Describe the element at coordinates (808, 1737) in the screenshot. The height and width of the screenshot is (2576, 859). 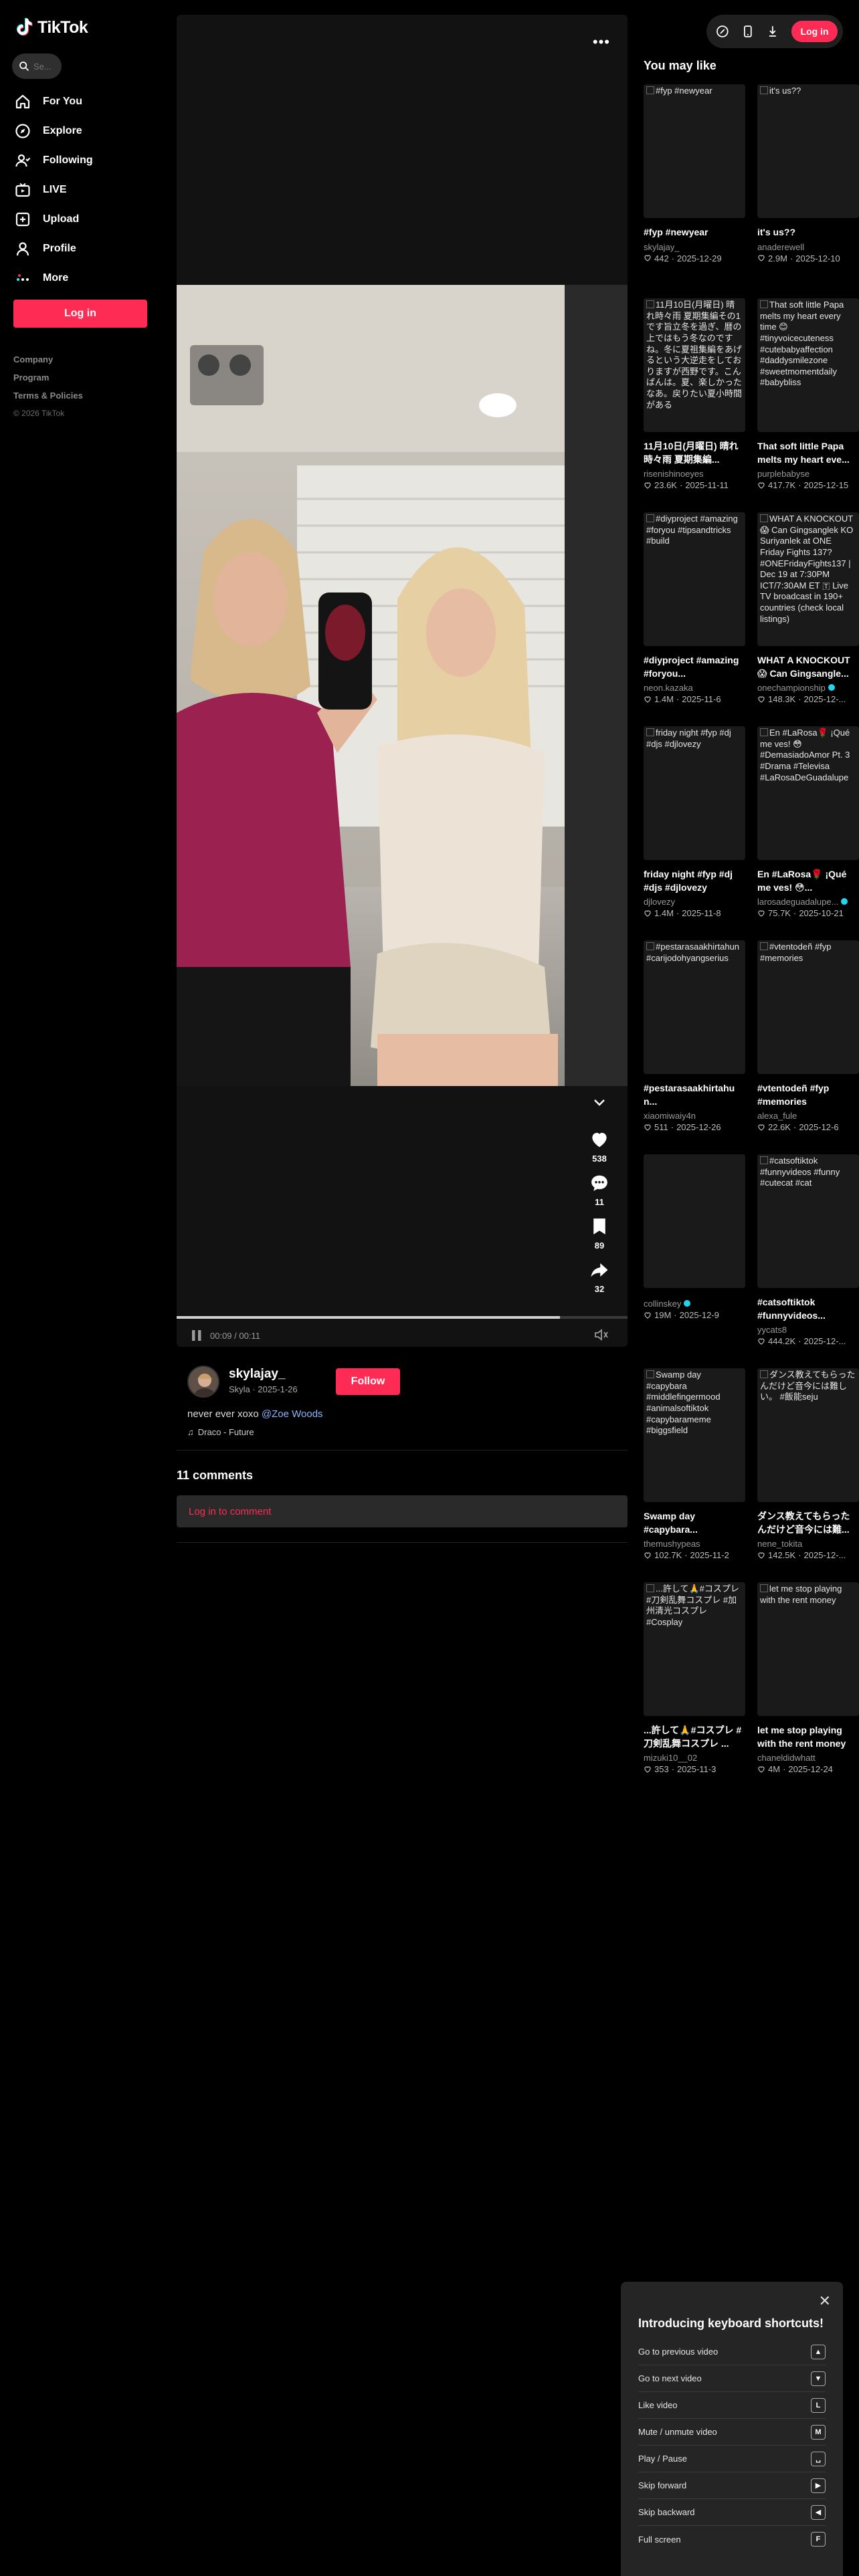
I see `suggestion-title: let me stop playing with the rent money` at that location.